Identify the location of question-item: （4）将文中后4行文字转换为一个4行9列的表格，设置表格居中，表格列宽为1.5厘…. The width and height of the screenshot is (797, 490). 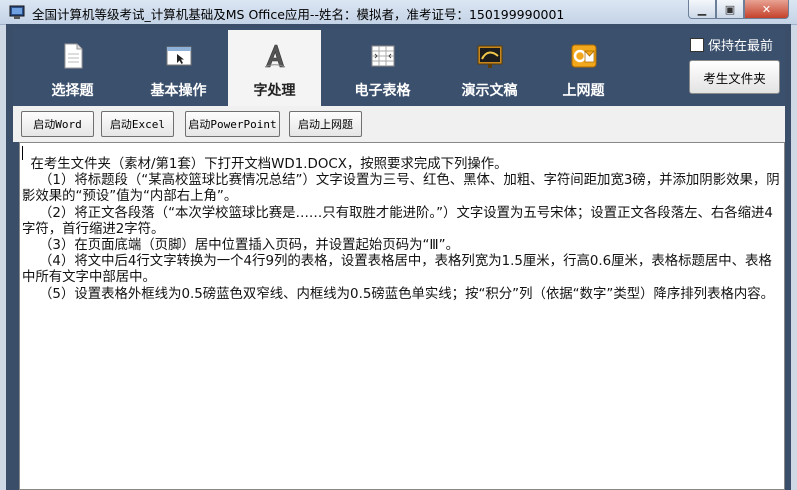
(397, 270).